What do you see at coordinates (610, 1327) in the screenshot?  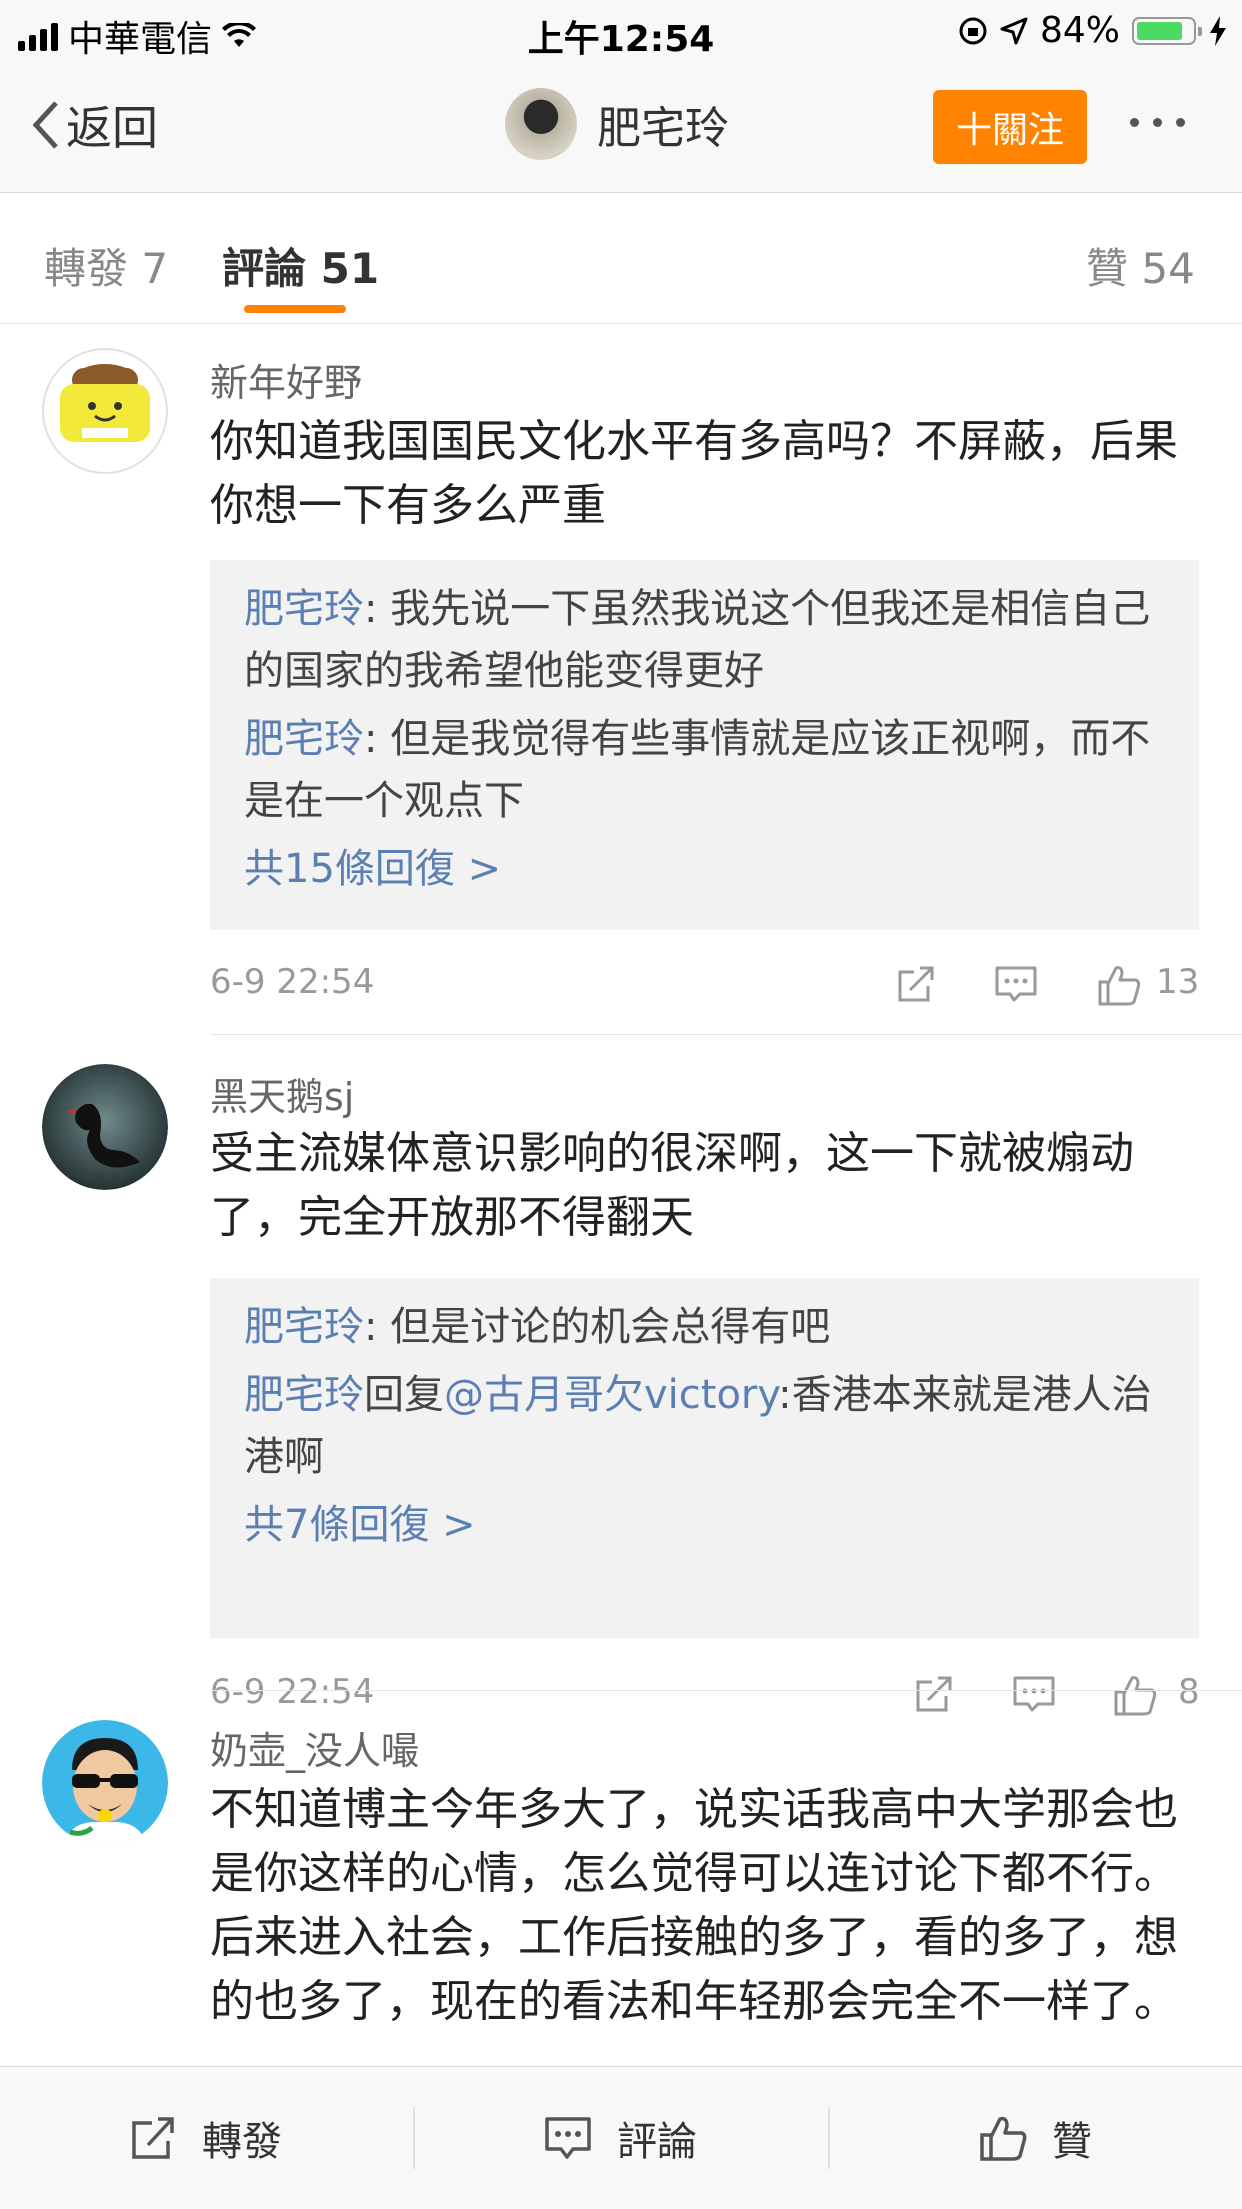 I see `reply-text: 但是讨论的机会总得有吧` at bounding box center [610, 1327].